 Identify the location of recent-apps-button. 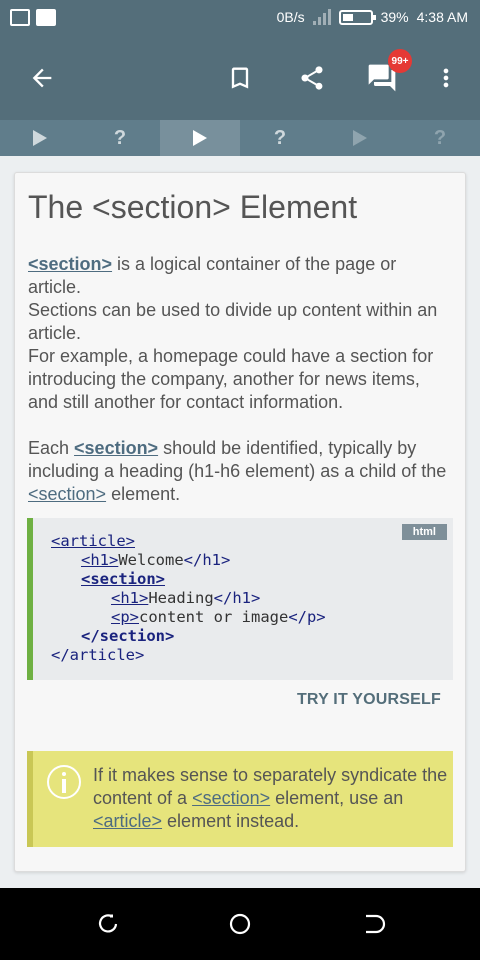
(108, 924).